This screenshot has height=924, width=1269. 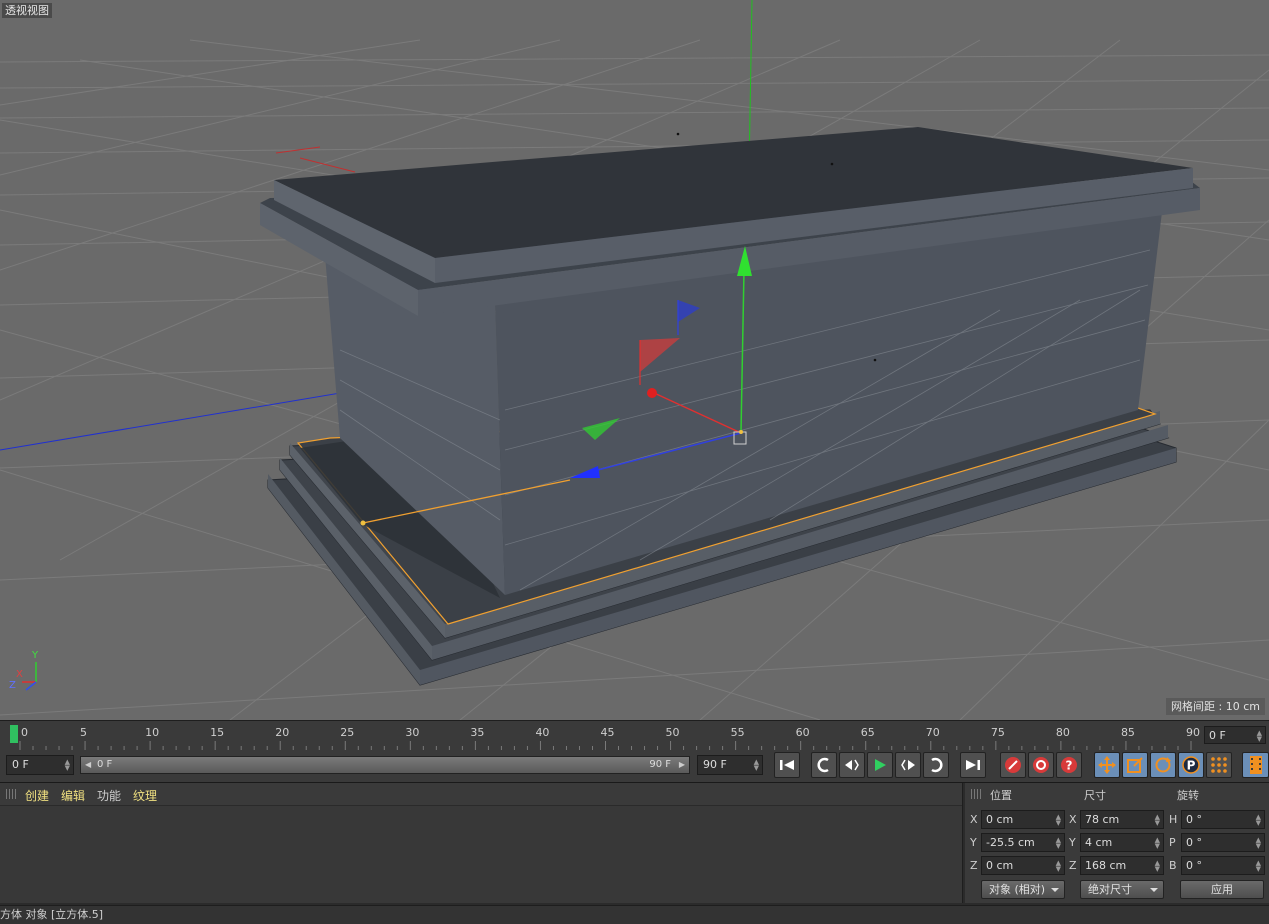 I want to click on step-back-icon, so click(x=852, y=765).